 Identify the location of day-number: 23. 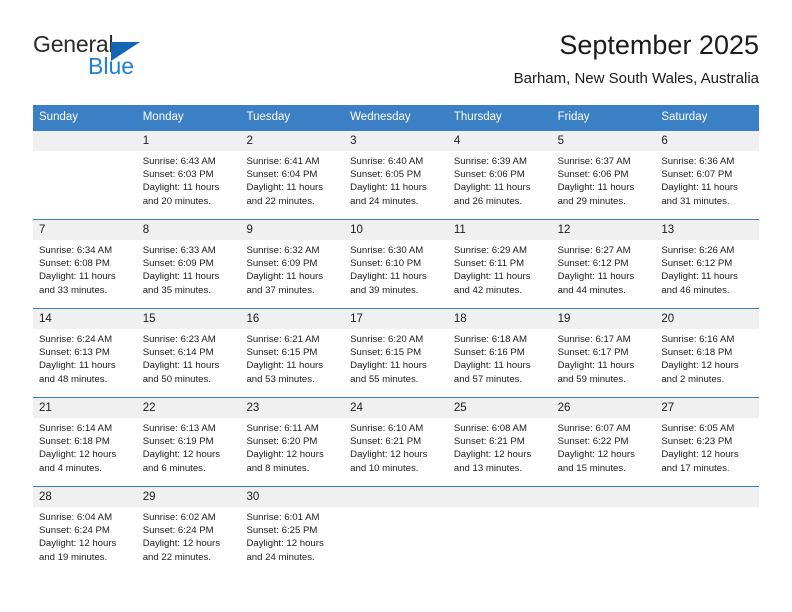
(292, 408).